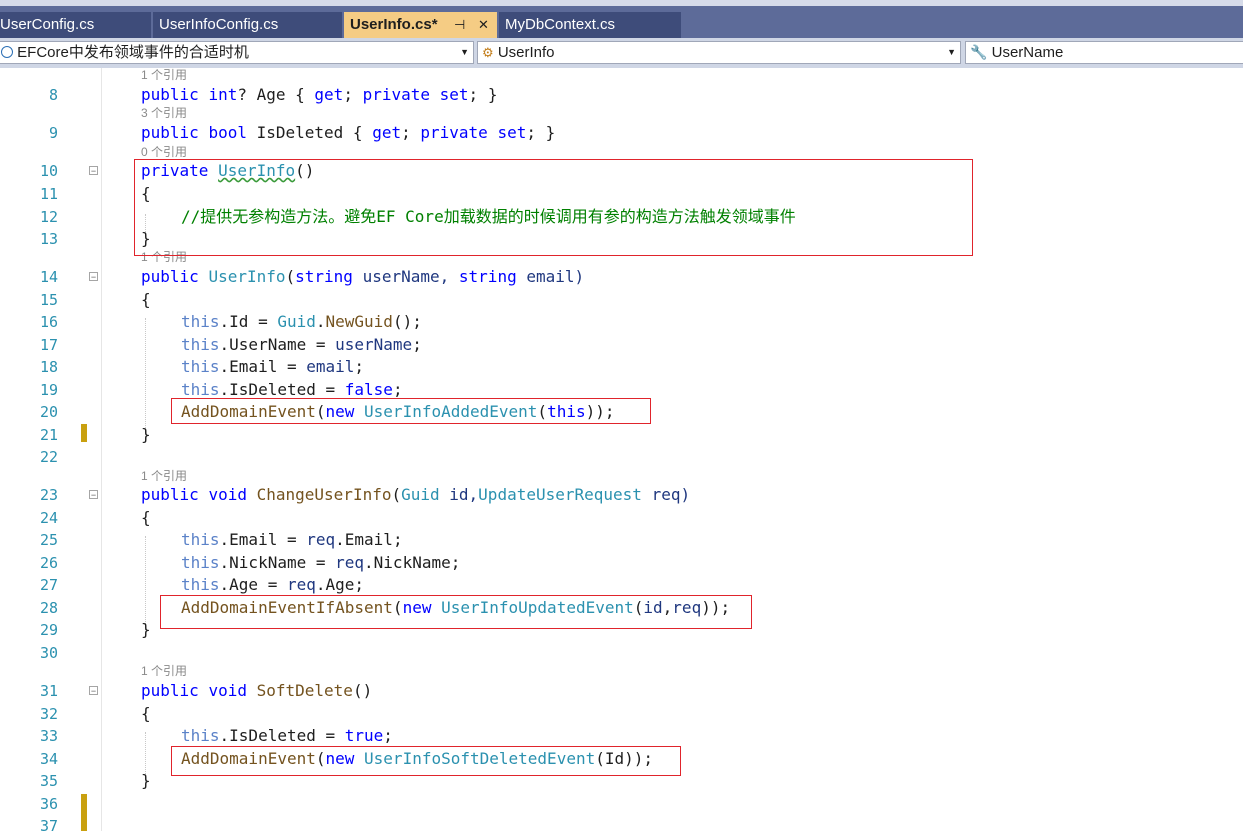 This screenshot has width=1243, height=835. What do you see at coordinates (48, 322) in the screenshot?
I see `line-number: 16` at bounding box center [48, 322].